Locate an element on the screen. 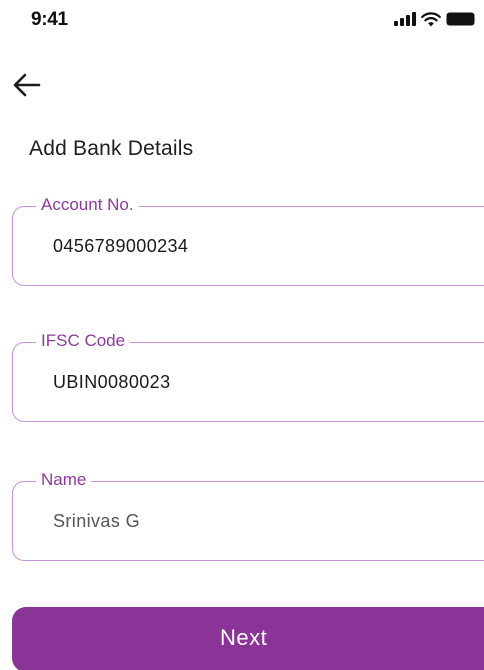 The height and width of the screenshot is (670, 484). next-button-label: Next is located at coordinates (244, 637).